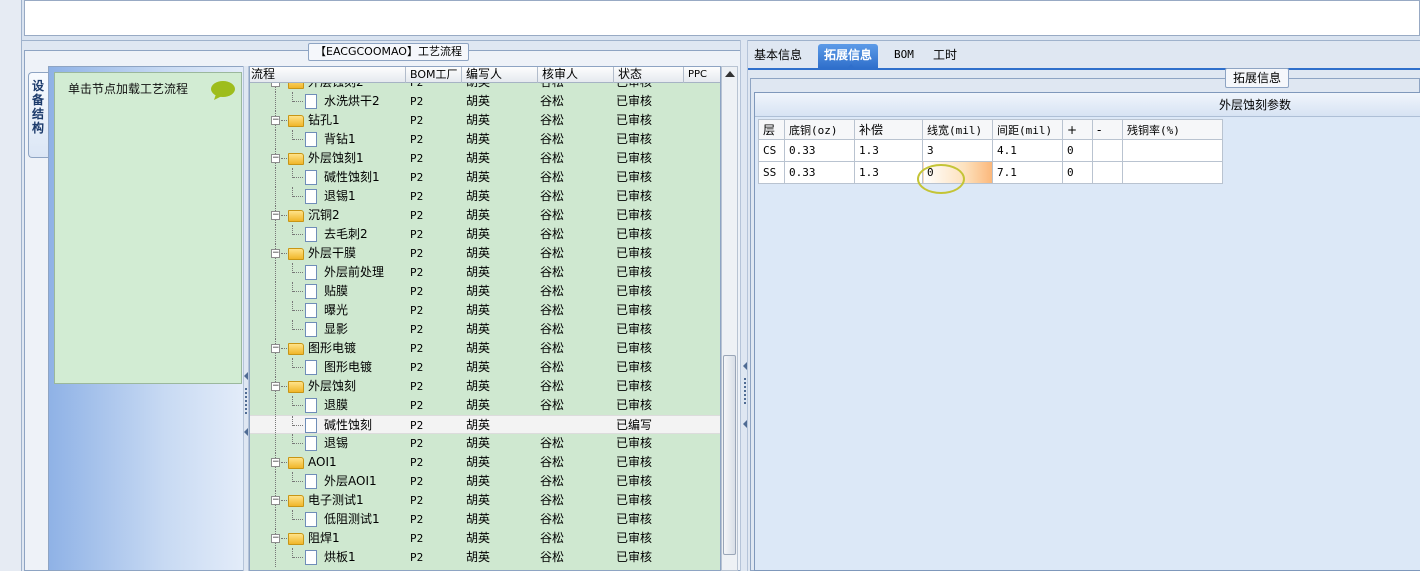  Describe the element at coordinates (485, 500) in the screenshot. I see `tree-row: − 电子测试1 P2 胡英 谷松 已审核` at that location.